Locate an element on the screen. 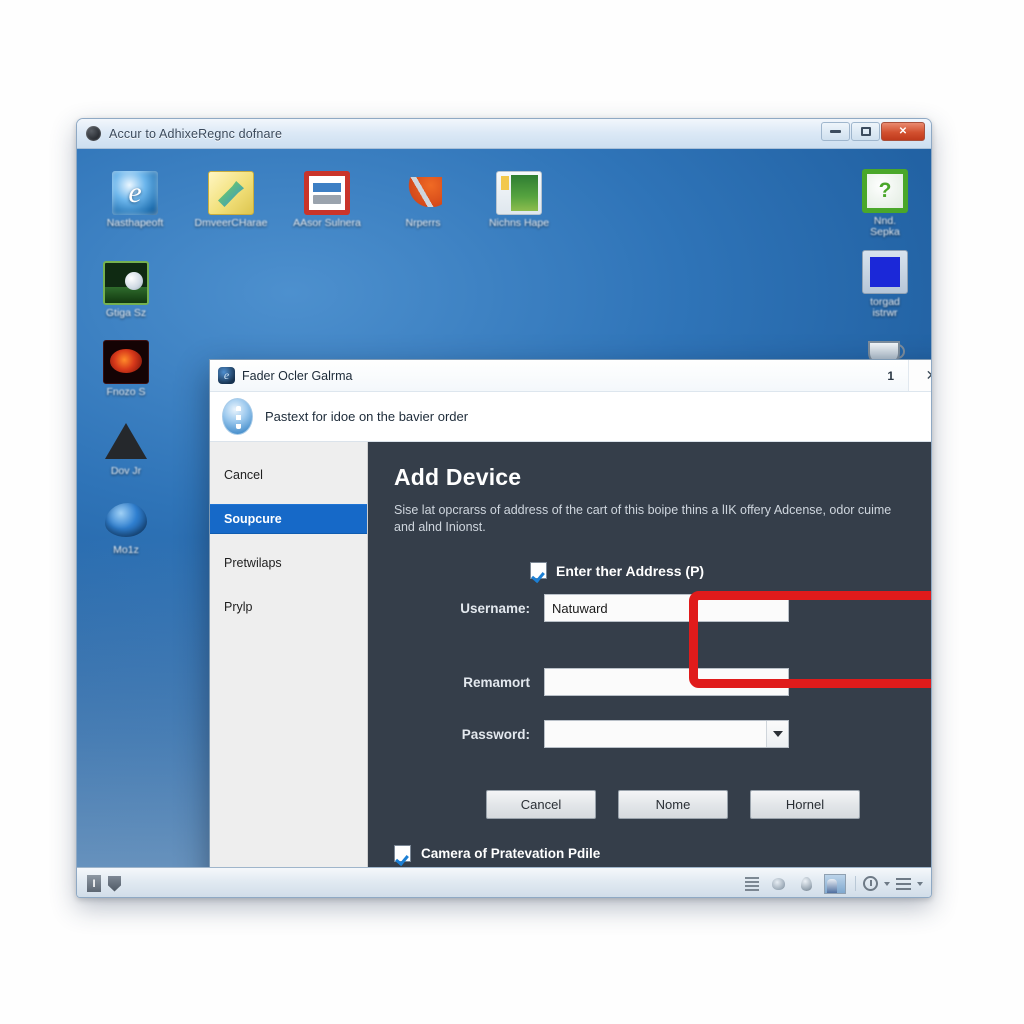  desktop-icon: Nasthapeoft is located at coordinates (135, 200).